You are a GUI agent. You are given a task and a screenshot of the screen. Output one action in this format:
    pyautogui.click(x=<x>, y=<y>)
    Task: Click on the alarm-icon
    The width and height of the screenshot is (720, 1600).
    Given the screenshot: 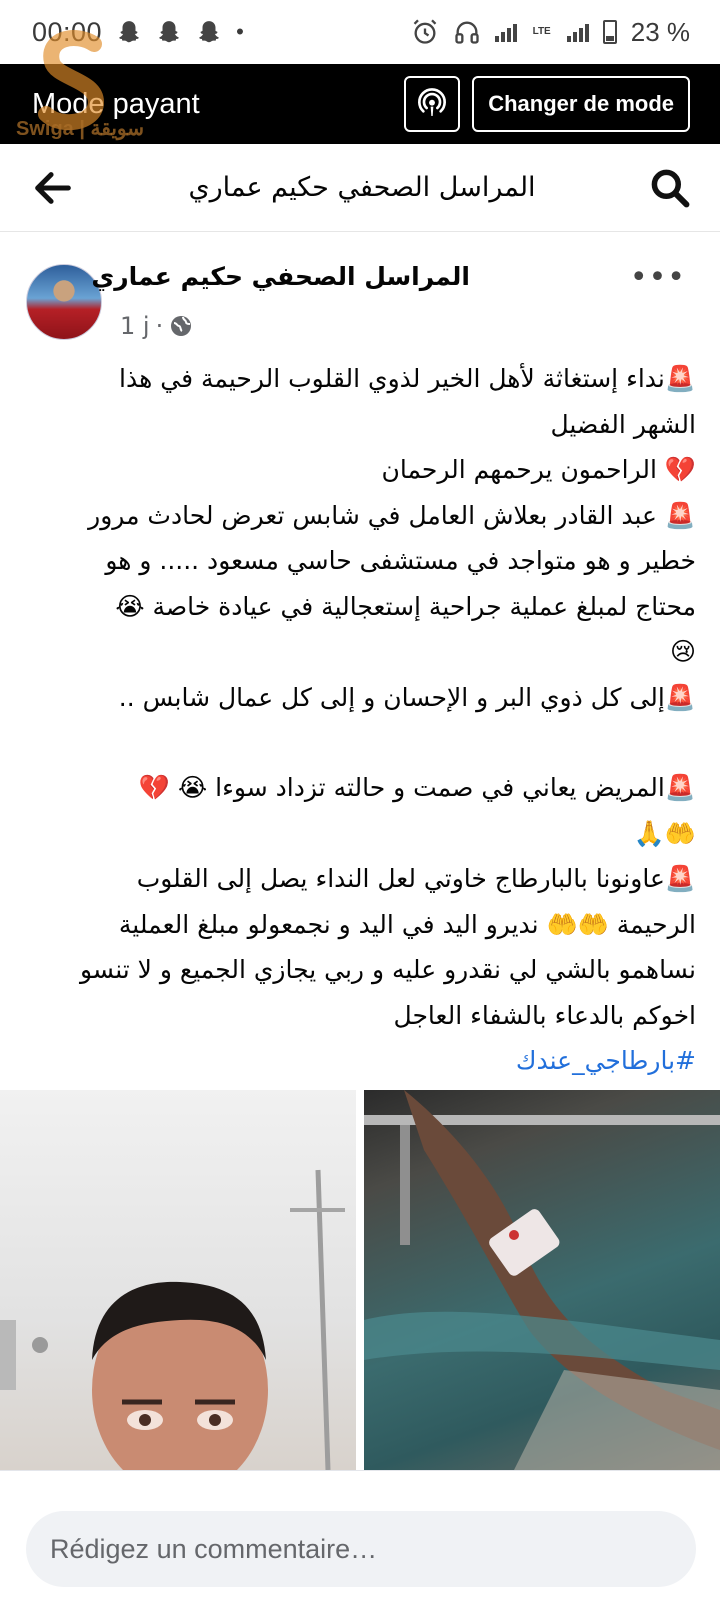 What is the action you would take?
    pyautogui.click(x=424, y=31)
    